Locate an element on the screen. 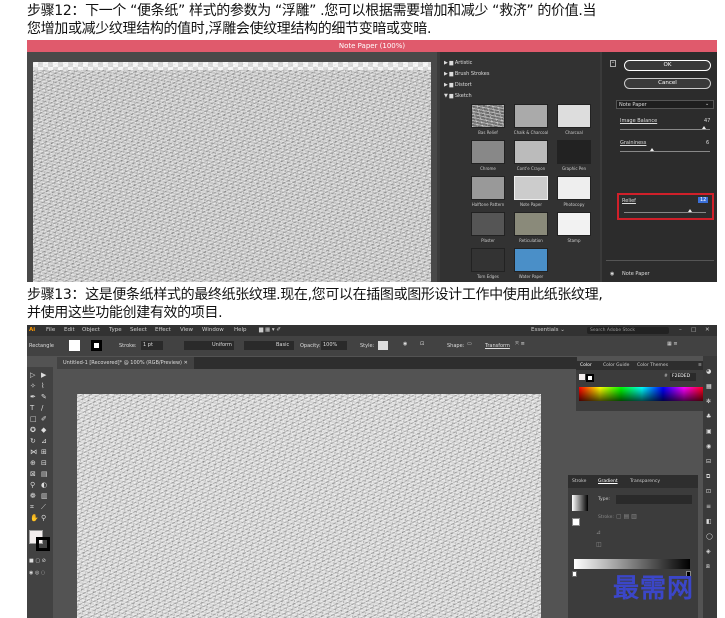  image-balance-knob is located at coordinates (704, 127).